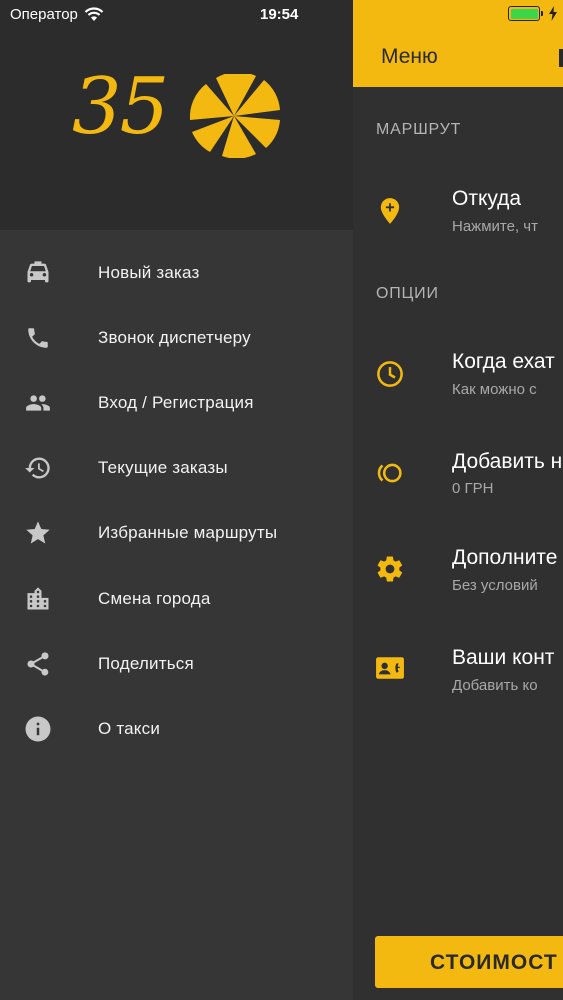  What do you see at coordinates (38, 664) in the screenshot?
I see `share-icon` at bounding box center [38, 664].